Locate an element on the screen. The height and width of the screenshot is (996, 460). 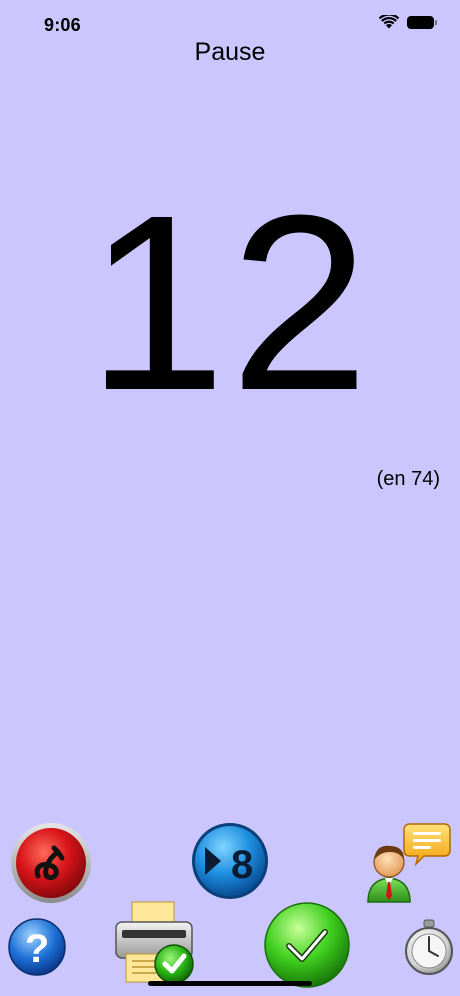
home-indicator is located at coordinates (230, 983).